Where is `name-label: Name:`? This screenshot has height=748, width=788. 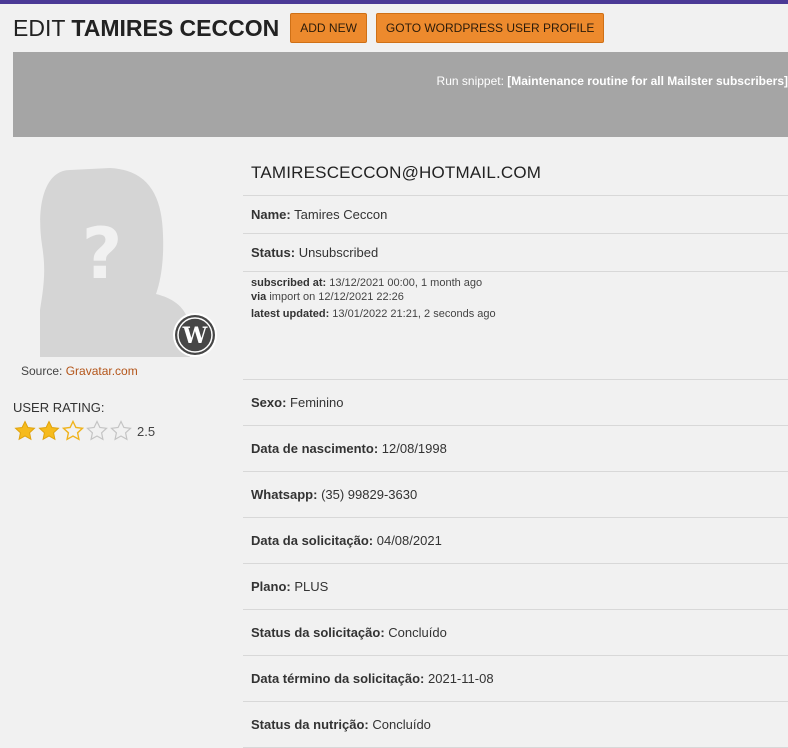
name-label: Name: is located at coordinates (271, 214).